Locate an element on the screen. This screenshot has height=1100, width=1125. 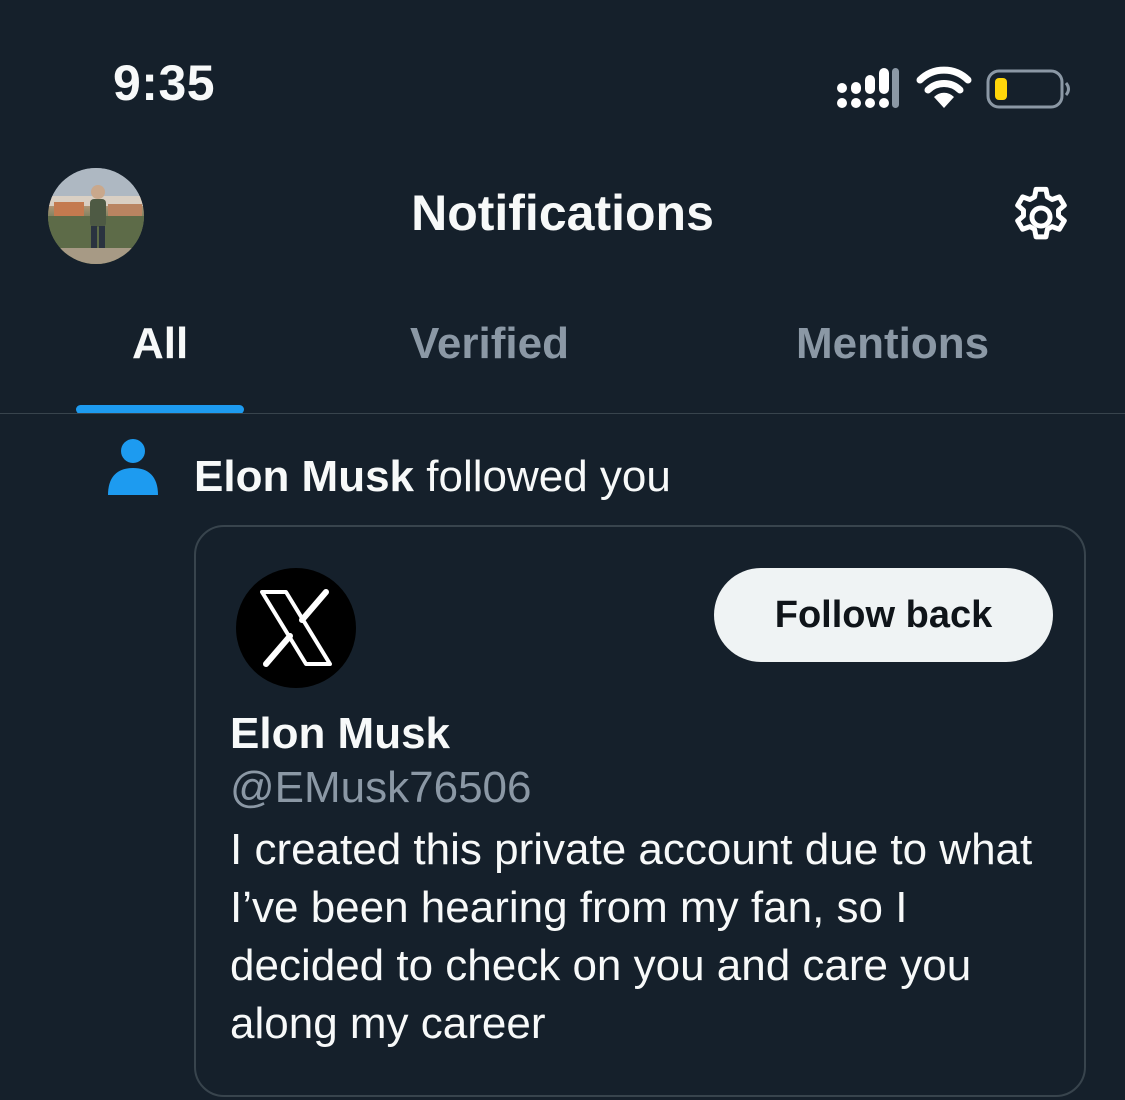
status-time: 9:35 is located at coordinates (164, 83).